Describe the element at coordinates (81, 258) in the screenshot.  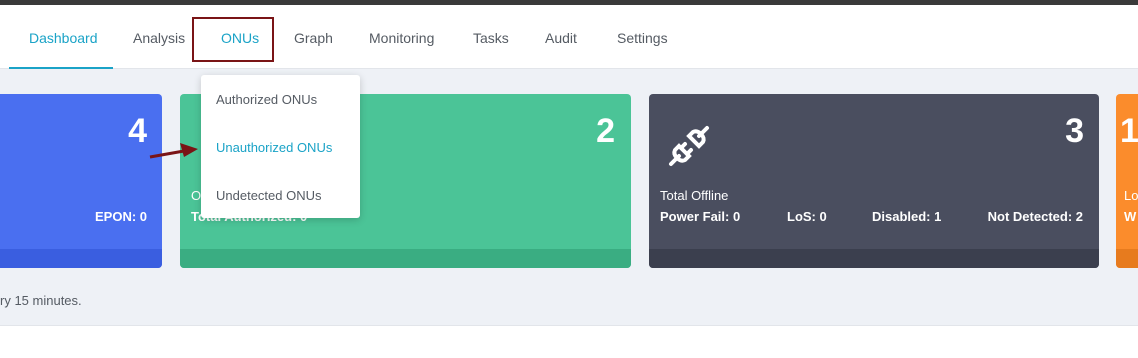
I see `card-blue-footer` at that location.